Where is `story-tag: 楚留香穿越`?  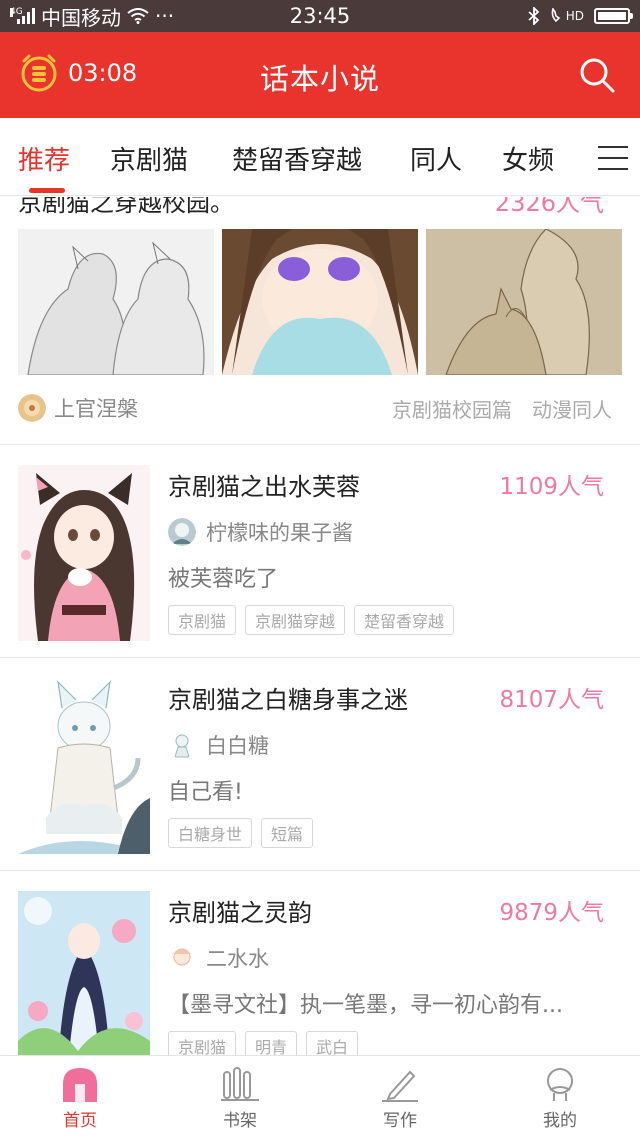 story-tag: 楚留香穿越 is located at coordinates (404, 620).